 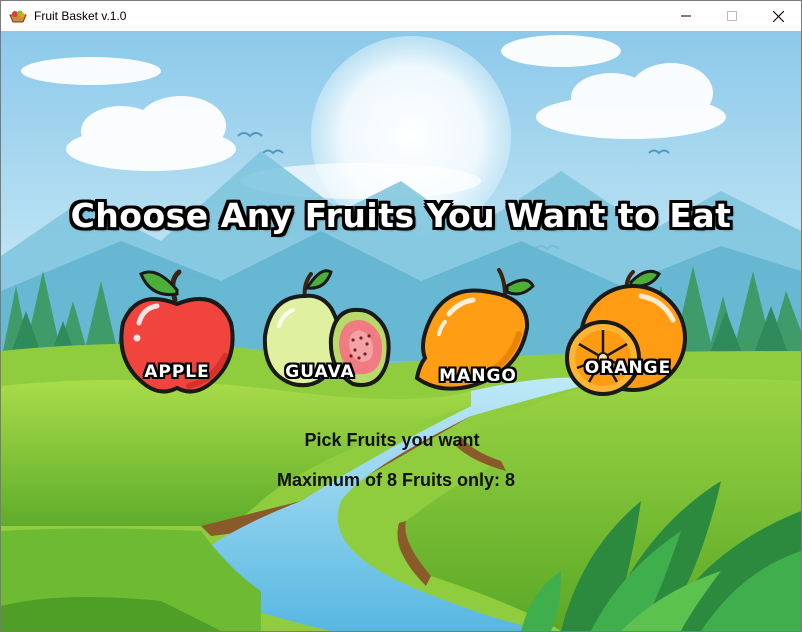 I want to click on minimize-button, so click(x=686, y=16).